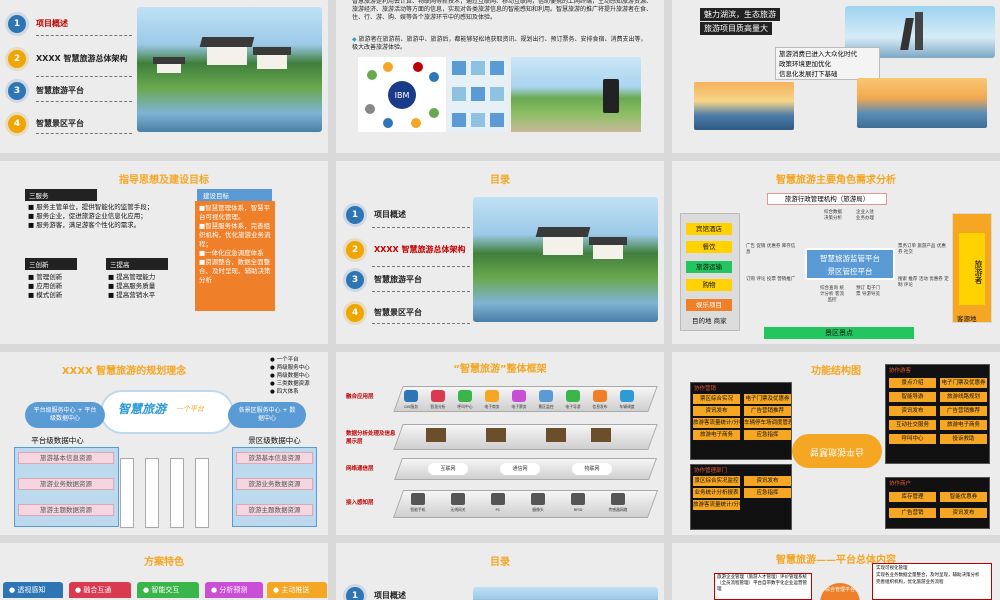  Describe the element at coordinates (51, 264) in the screenshot. I see `three-innov-label: 三创新` at that location.